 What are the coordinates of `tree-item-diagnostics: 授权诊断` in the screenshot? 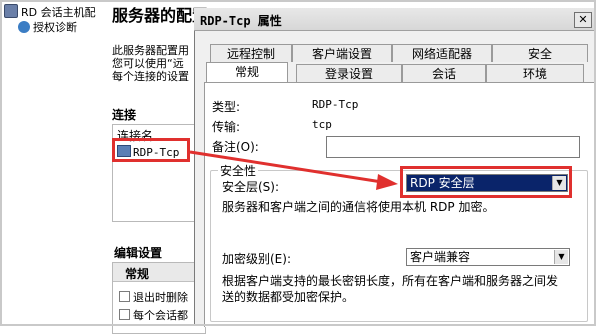 It's located at (47, 28).